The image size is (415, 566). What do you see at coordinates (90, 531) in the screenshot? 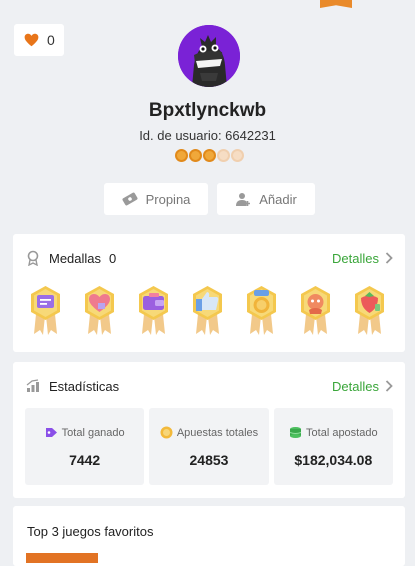
I see `favorites-title: Top 3 juegos favoritos` at bounding box center [90, 531].